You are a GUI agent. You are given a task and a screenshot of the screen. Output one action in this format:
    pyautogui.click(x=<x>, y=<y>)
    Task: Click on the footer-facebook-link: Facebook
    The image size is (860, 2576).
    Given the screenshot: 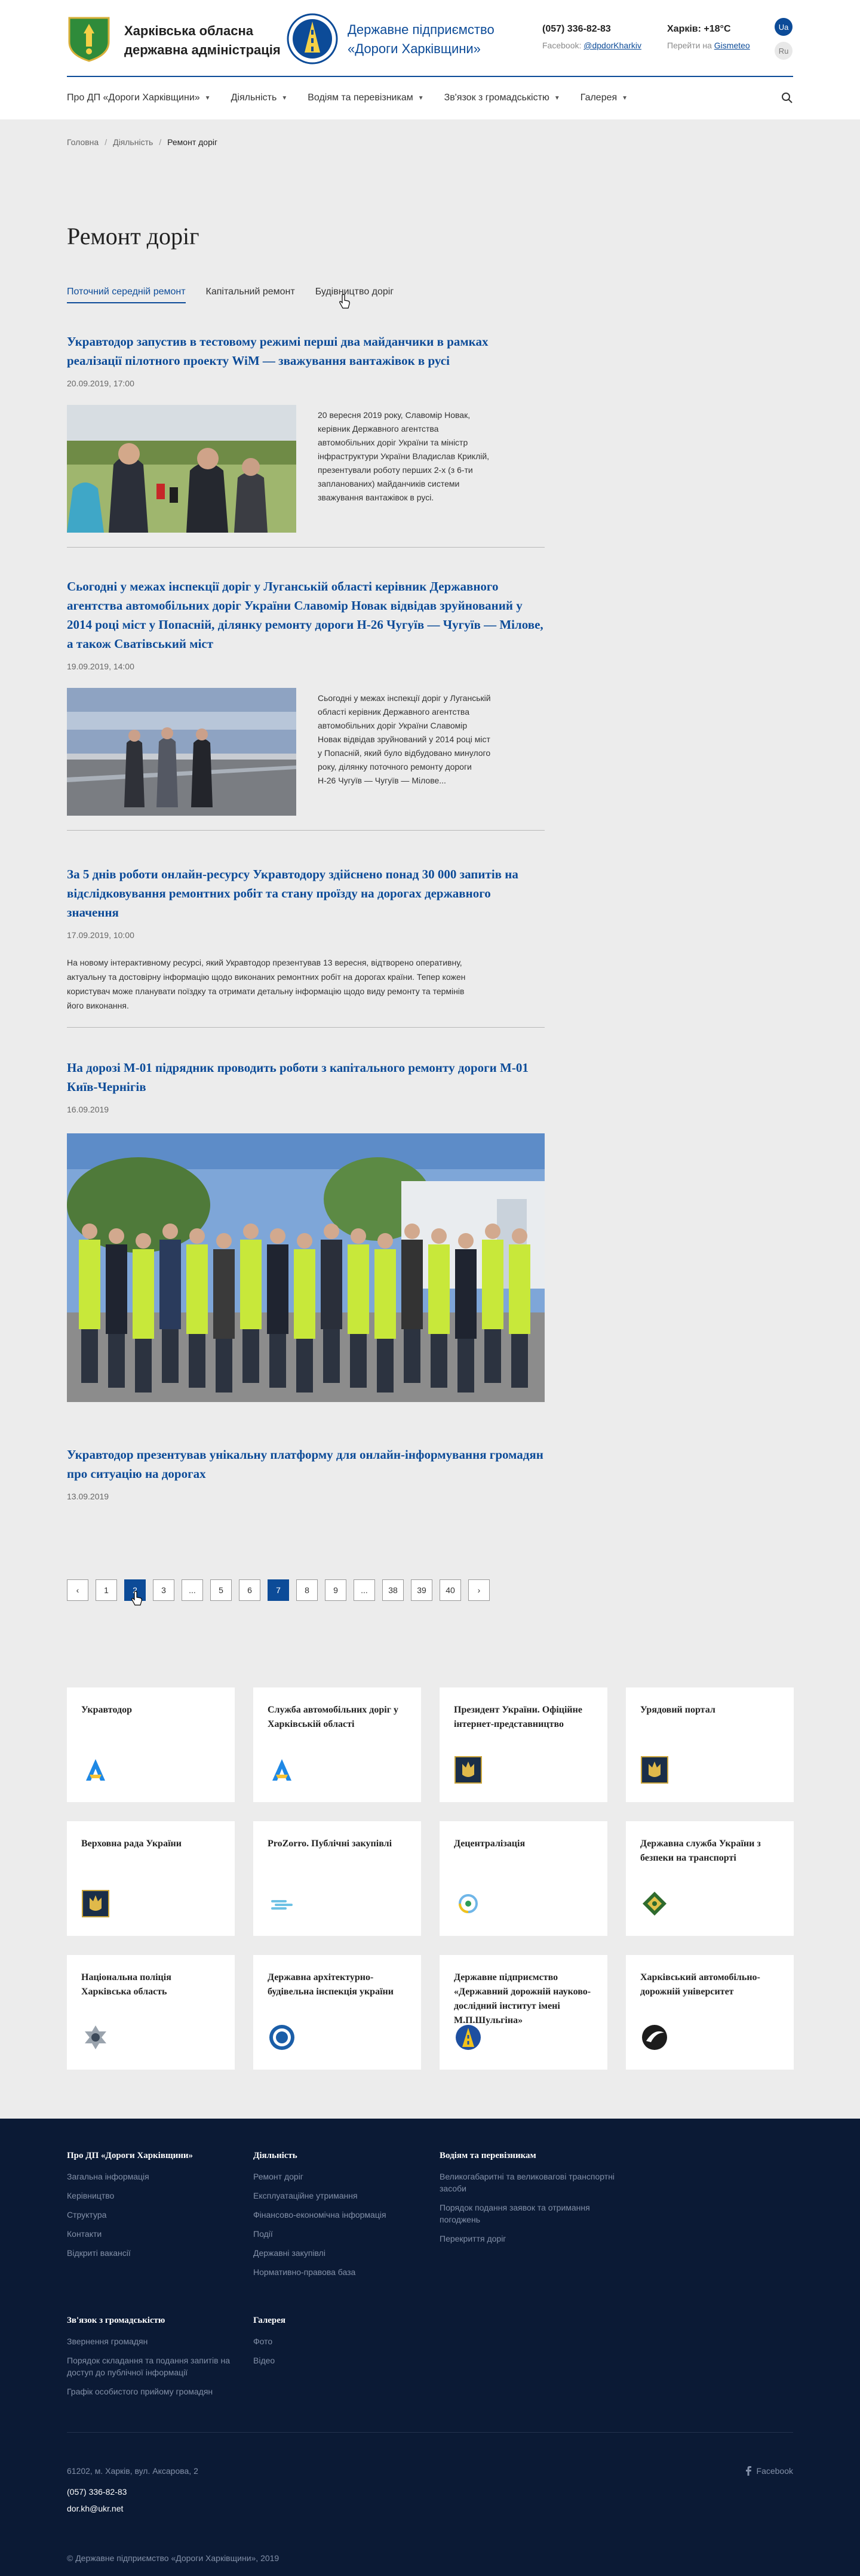 What is the action you would take?
    pyautogui.click(x=769, y=2471)
    